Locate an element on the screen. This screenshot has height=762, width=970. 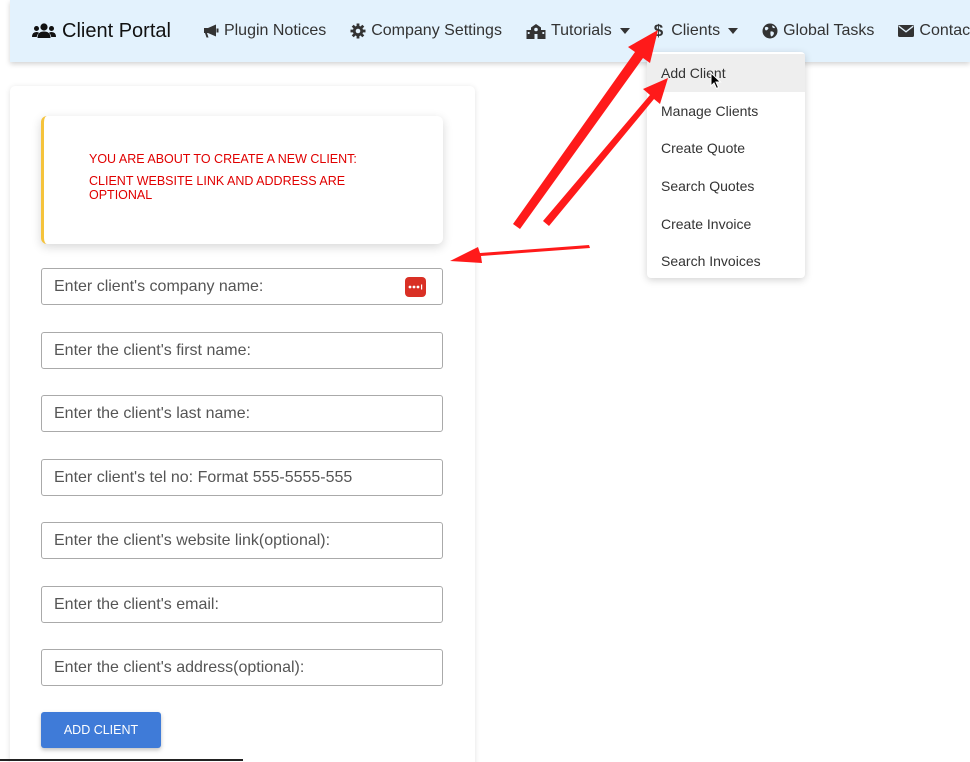
alert-message: YOU ARE ABOUT TO CREATE A NEW CLIENT: is located at coordinates (223, 159).